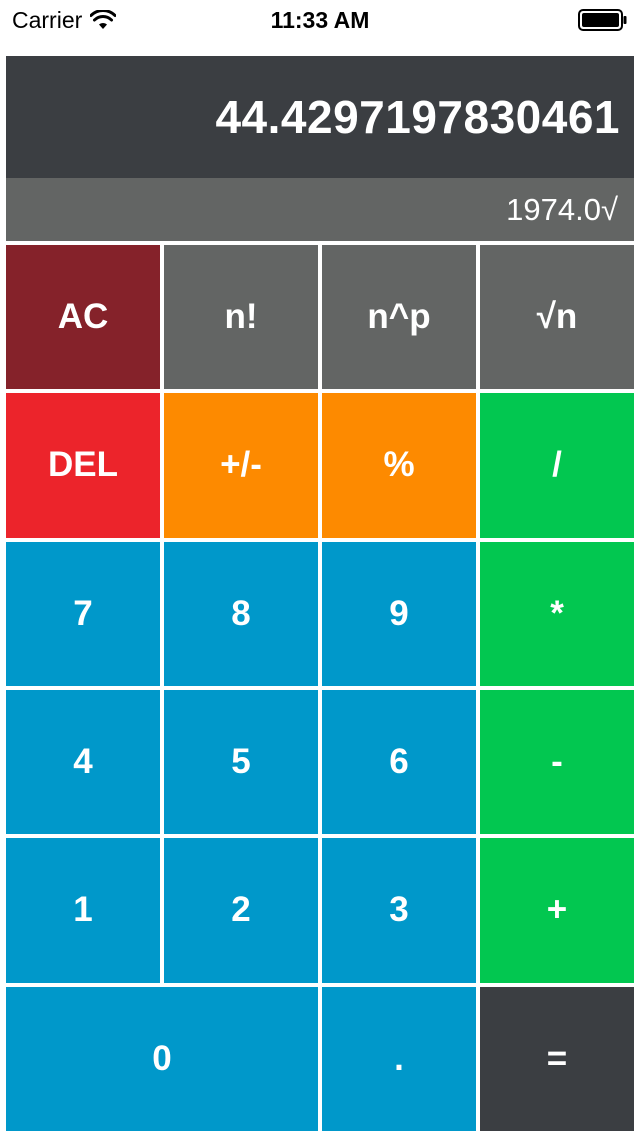 The image size is (640, 1136). I want to click on factorial-button: n!, so click(241, 317).